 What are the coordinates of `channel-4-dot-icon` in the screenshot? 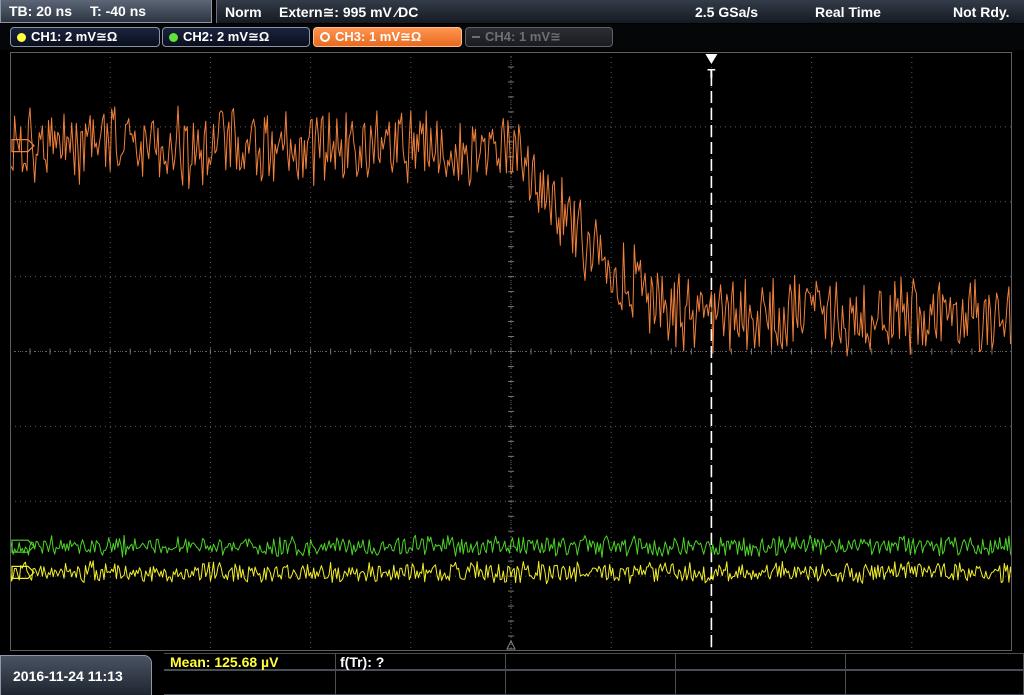 It's located at (476, 37).